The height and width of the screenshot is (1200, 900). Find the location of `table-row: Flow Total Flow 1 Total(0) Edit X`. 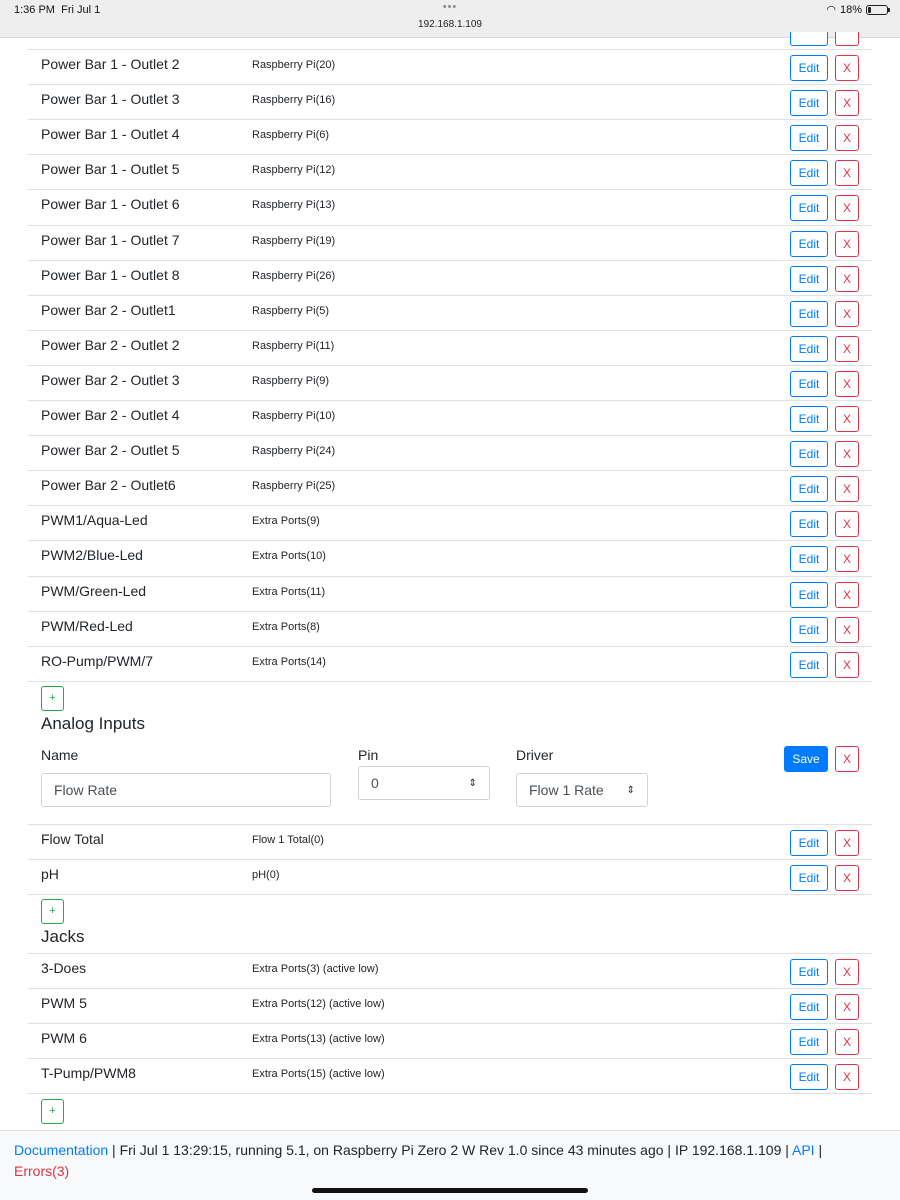

table-row: Flow Total Flow 1 Total(0) Edit X is located at coordinates (450, 841).